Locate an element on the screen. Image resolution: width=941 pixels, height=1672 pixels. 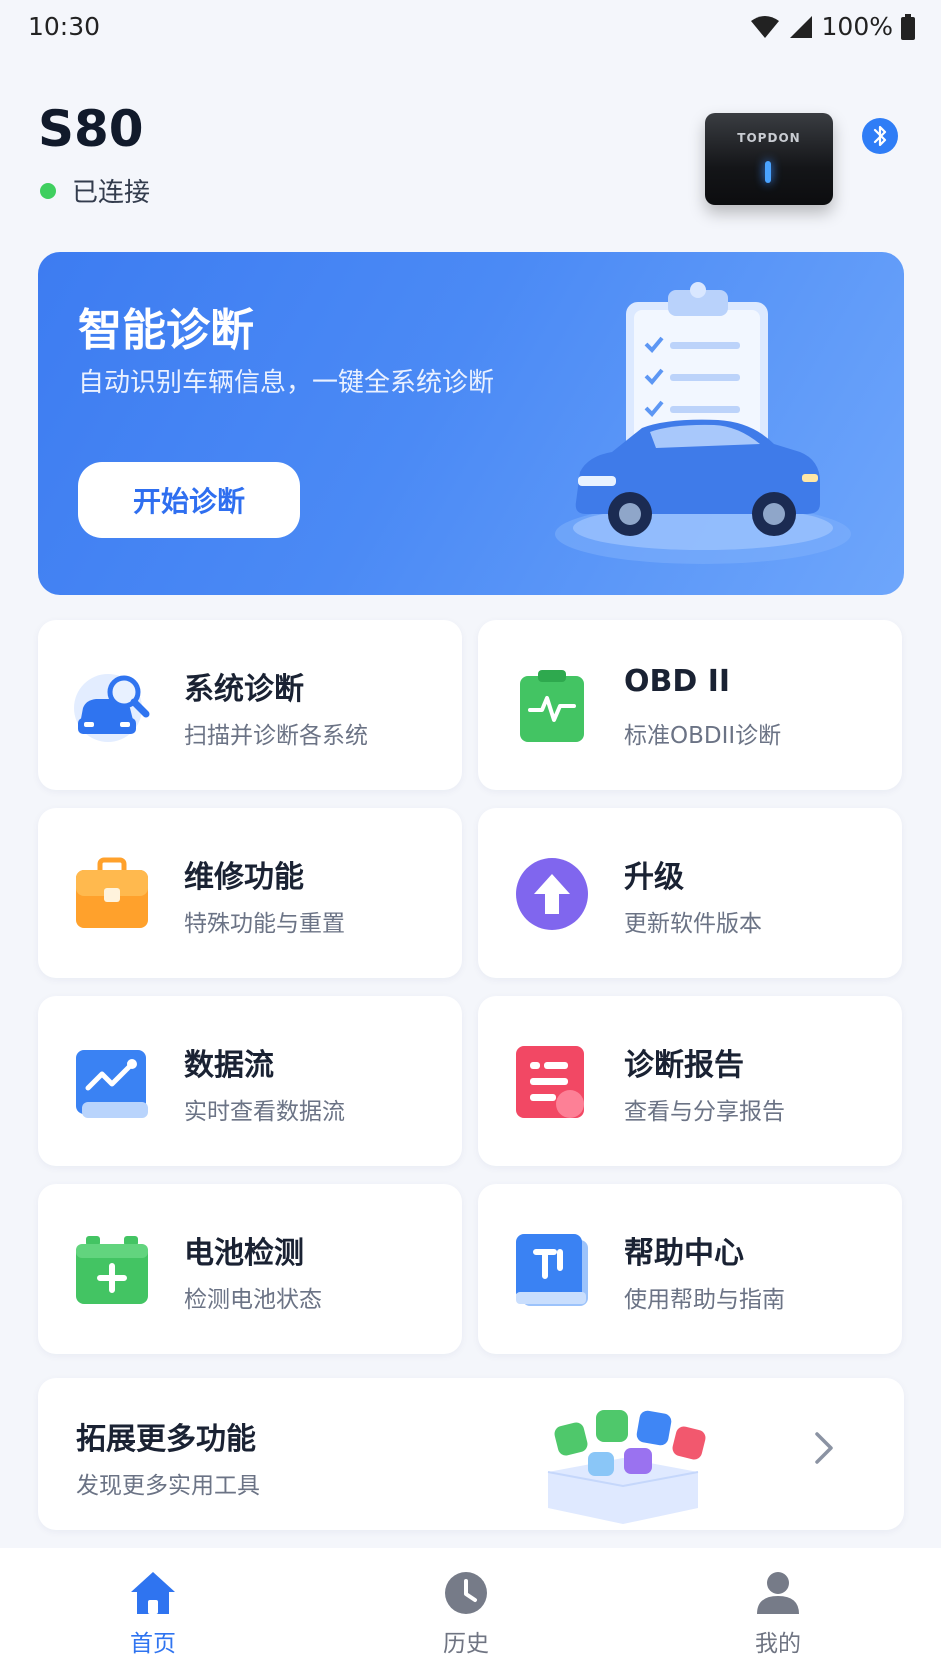
clock-icon is located at coordinates (466, 1593).